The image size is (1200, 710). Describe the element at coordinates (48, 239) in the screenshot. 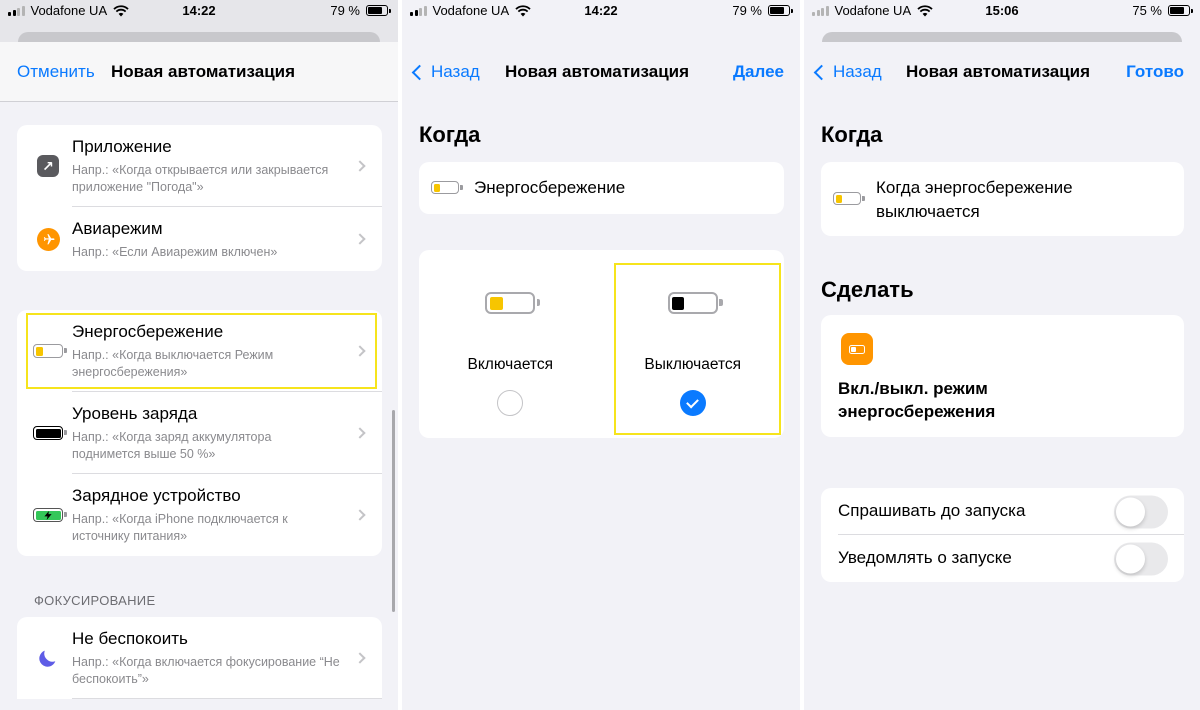

I see `airplane-icon` at that location.